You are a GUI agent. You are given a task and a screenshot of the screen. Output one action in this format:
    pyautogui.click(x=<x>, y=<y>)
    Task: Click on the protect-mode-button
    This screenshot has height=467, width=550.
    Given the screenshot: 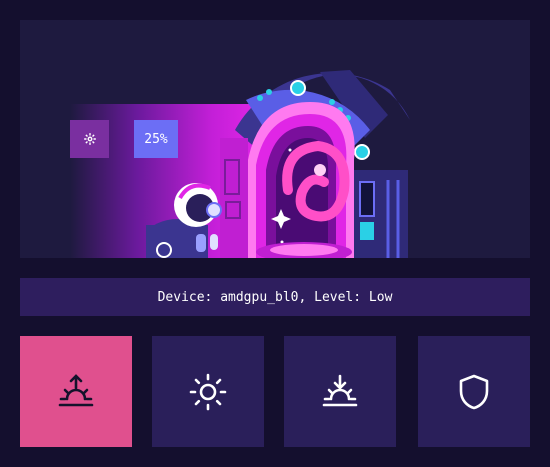 What is the action you would take?
    pyautogui.click(x=474, y=391)
    